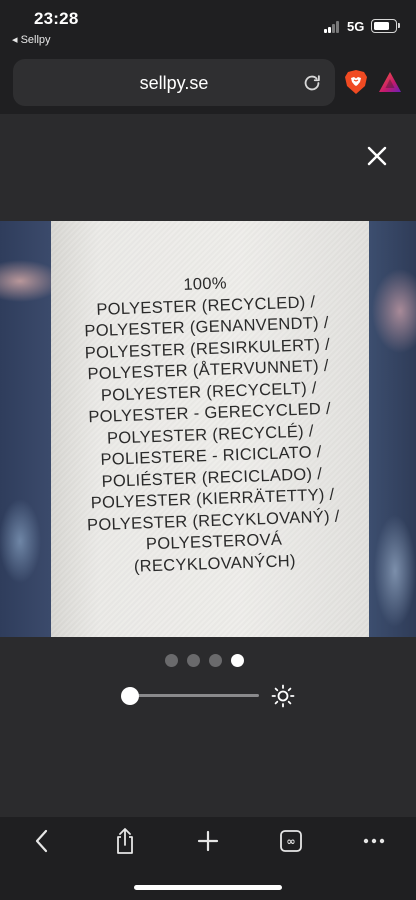 This screenshot has width=416, height=900. Describe the element at coordinates (130, 696) in the screenshot. I see `zoom-slider-knob` at that location.